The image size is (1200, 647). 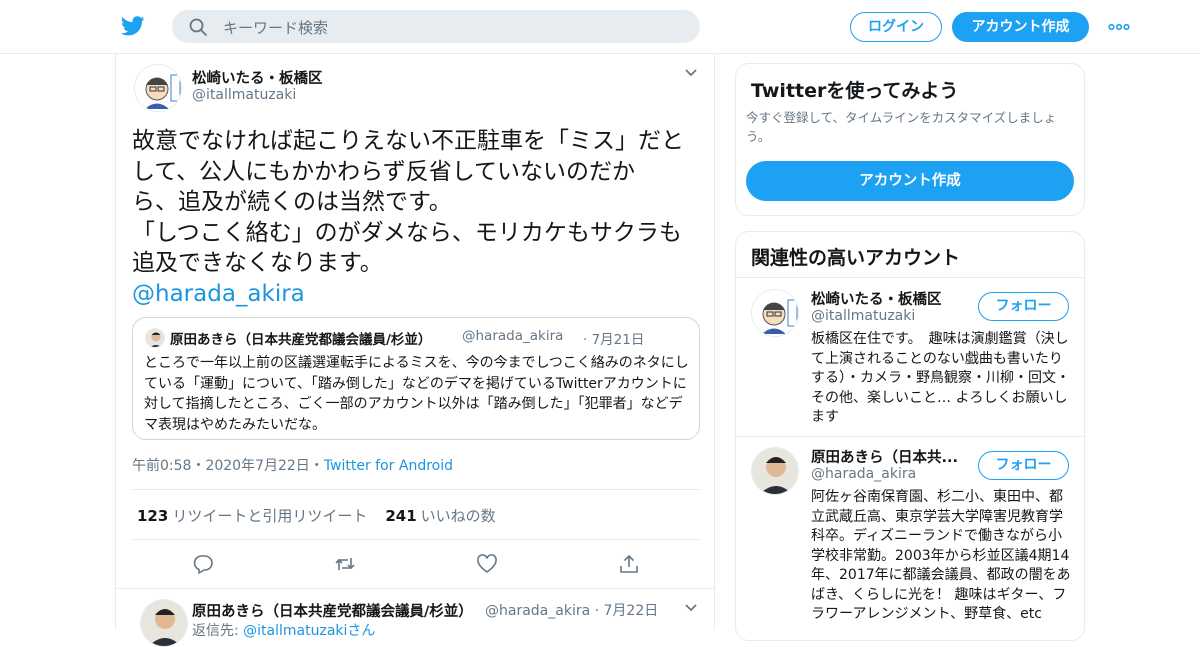 What do you see at coordinates (203, 564) in the screenshot?
I see `reply-icon` at bounding box center [203, 564].